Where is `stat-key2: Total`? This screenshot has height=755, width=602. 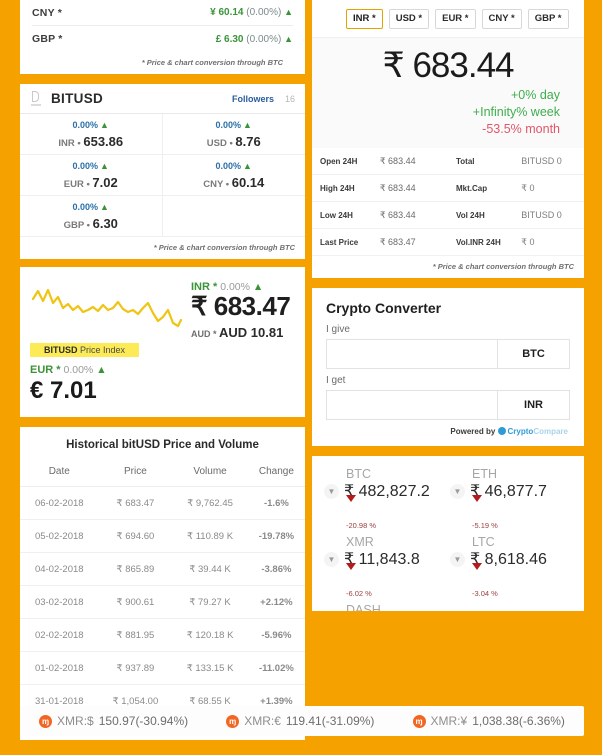 stat-key2: Total is located at coordinates (480, 161).